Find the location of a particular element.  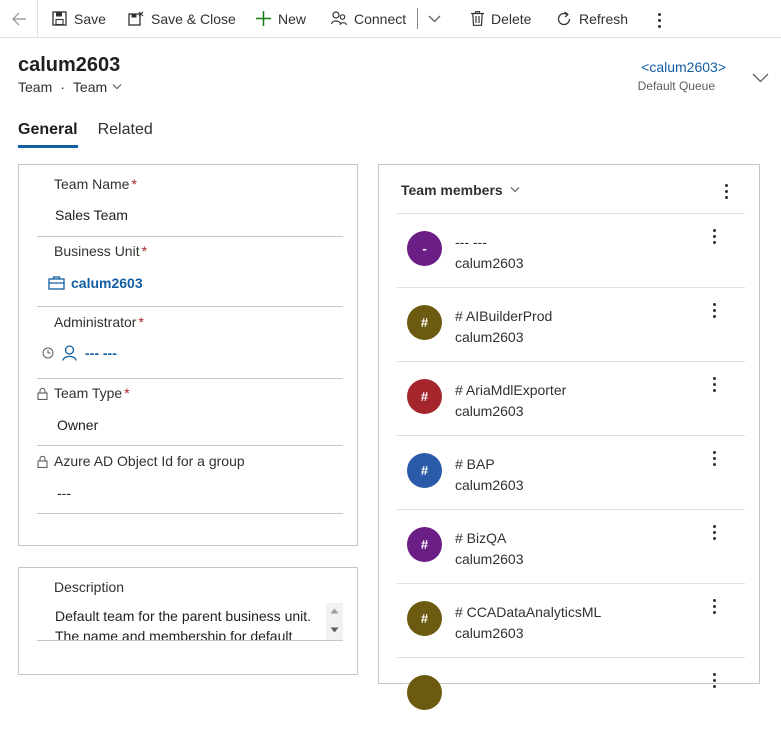

subgrid-more-button is located at coordinates (726, 191).